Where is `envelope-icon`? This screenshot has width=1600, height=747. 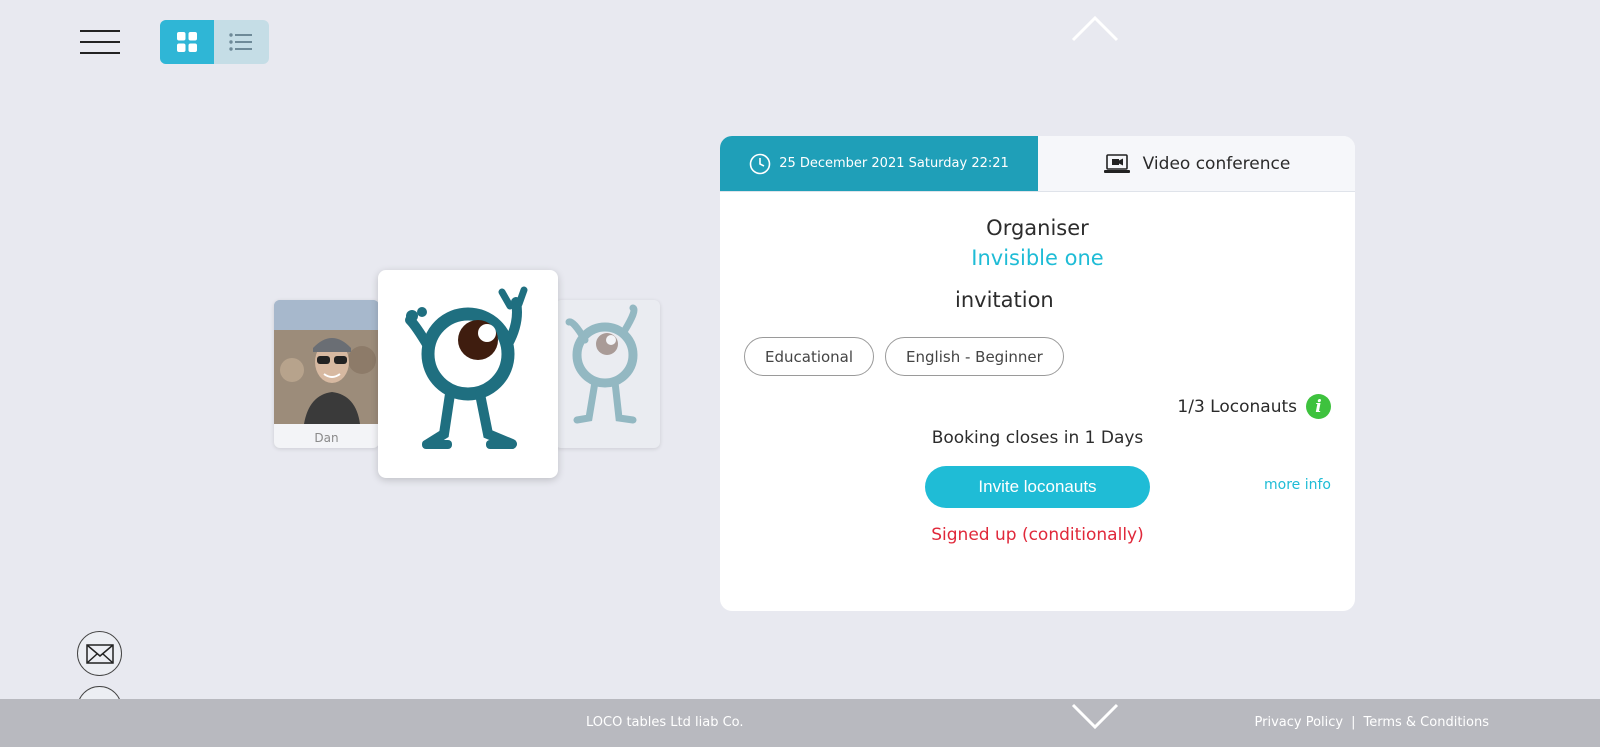
envelope-icon is located at coordinates (99, 653).